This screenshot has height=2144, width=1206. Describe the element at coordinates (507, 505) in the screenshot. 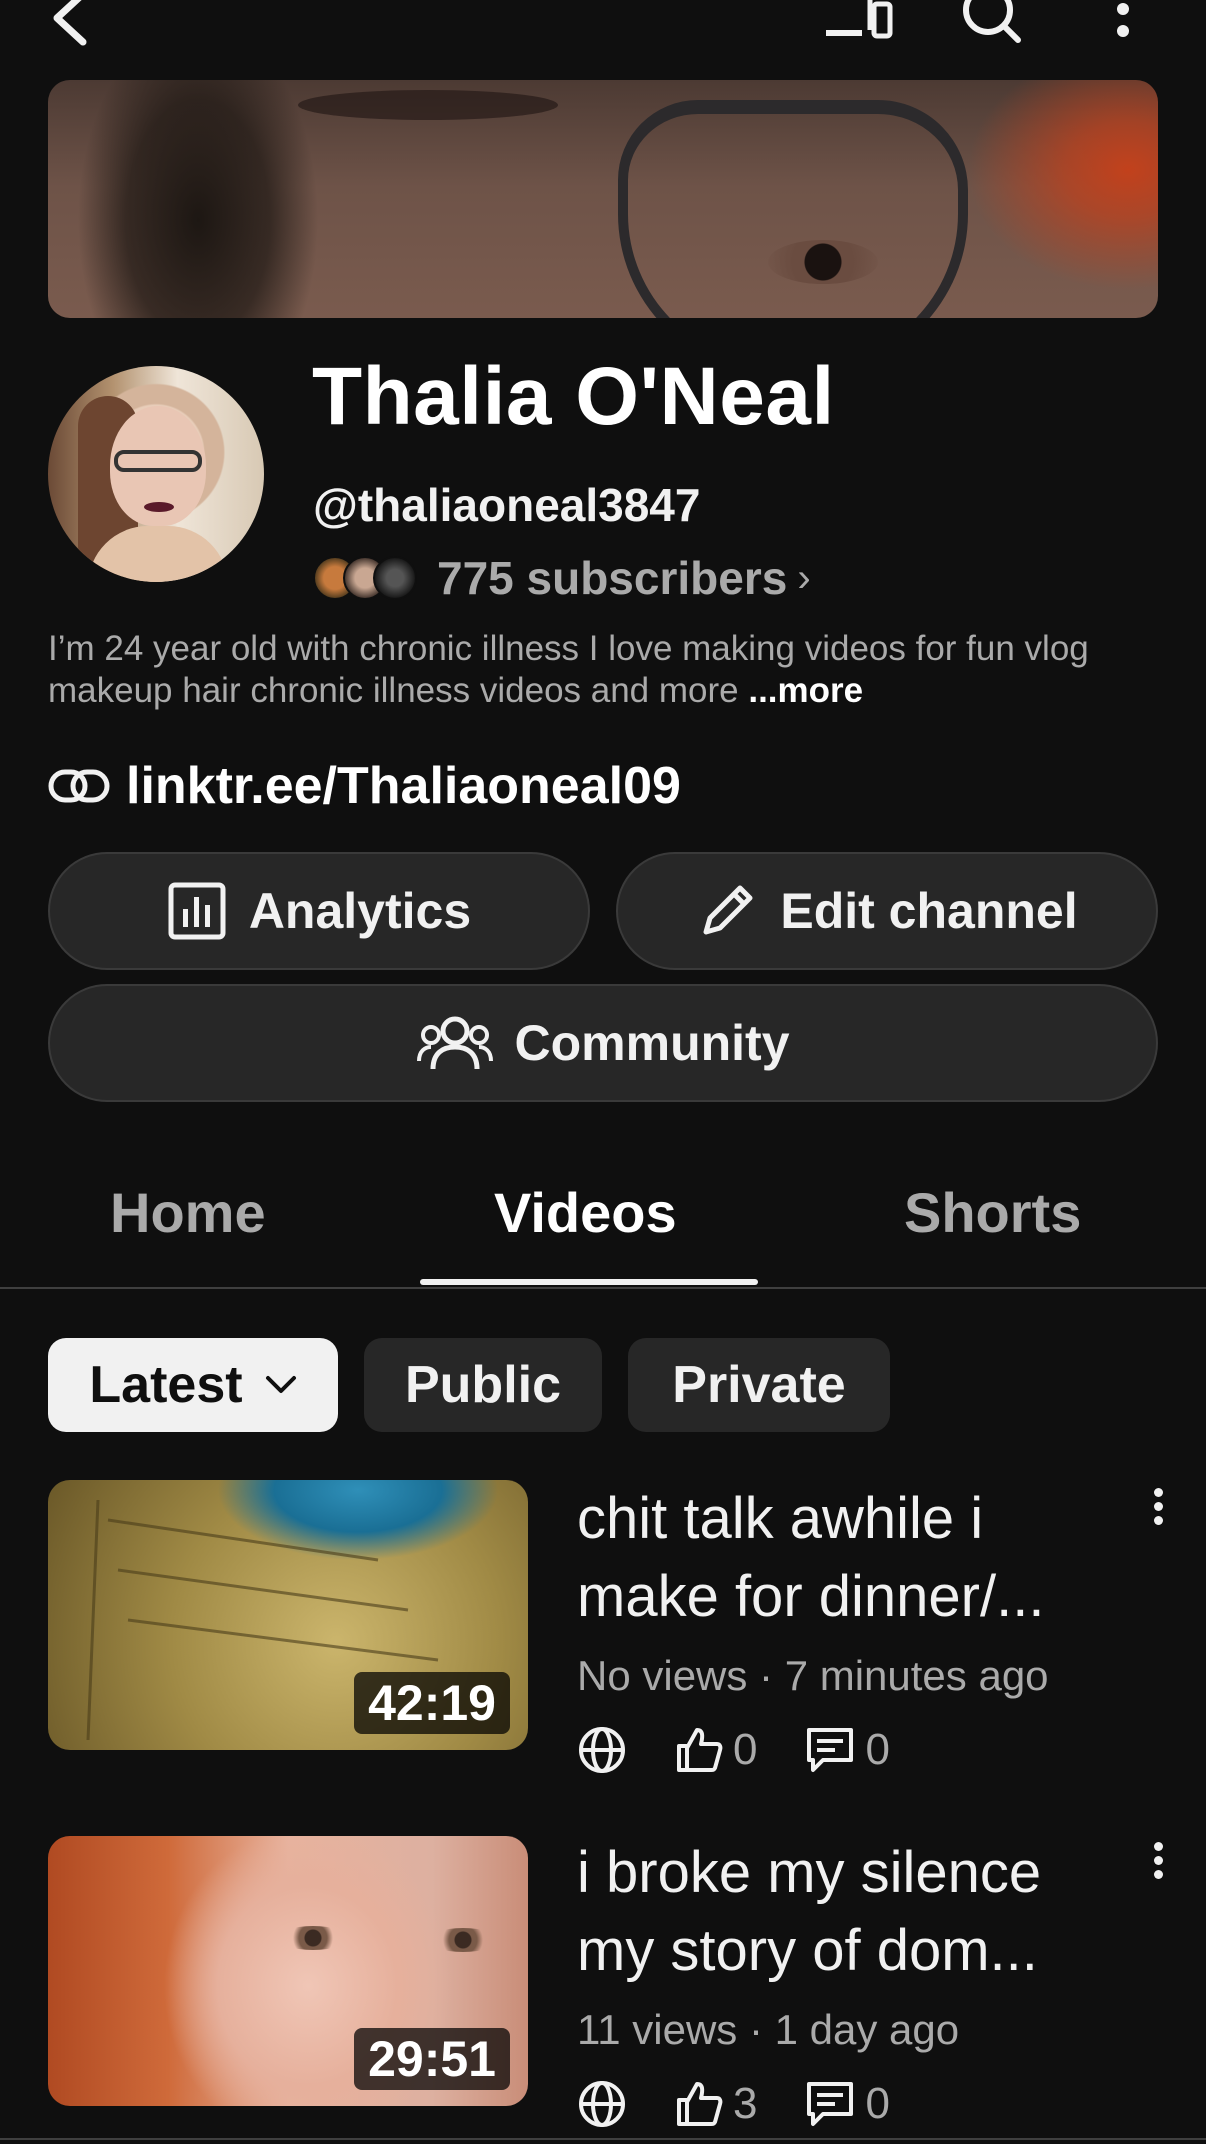

I see `channel-handle: @thaliaoneal3847` at that location.